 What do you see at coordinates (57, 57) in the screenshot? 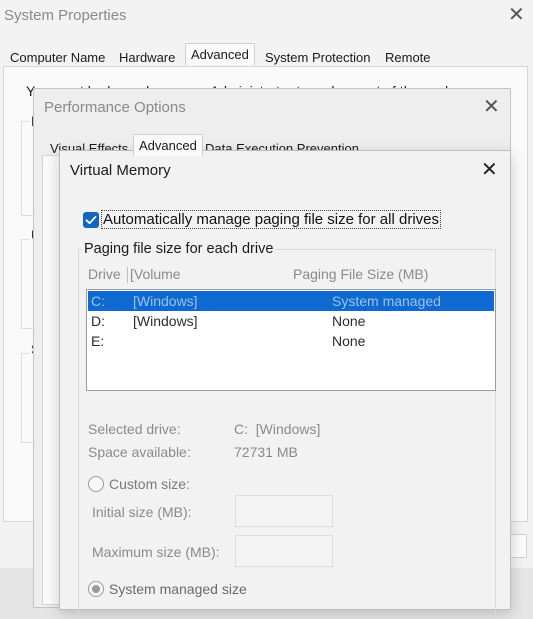
I see `tab-computer-name: Computer Name` at bounding box center [57, 57].